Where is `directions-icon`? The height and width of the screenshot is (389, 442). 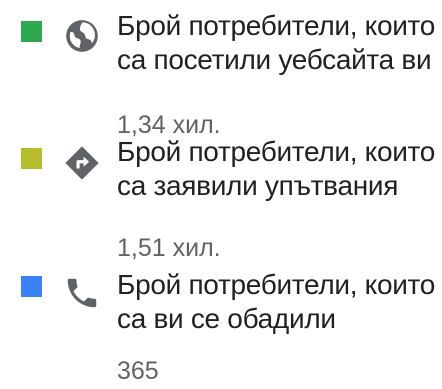
directions-icon is located at coordinates (82, 163).